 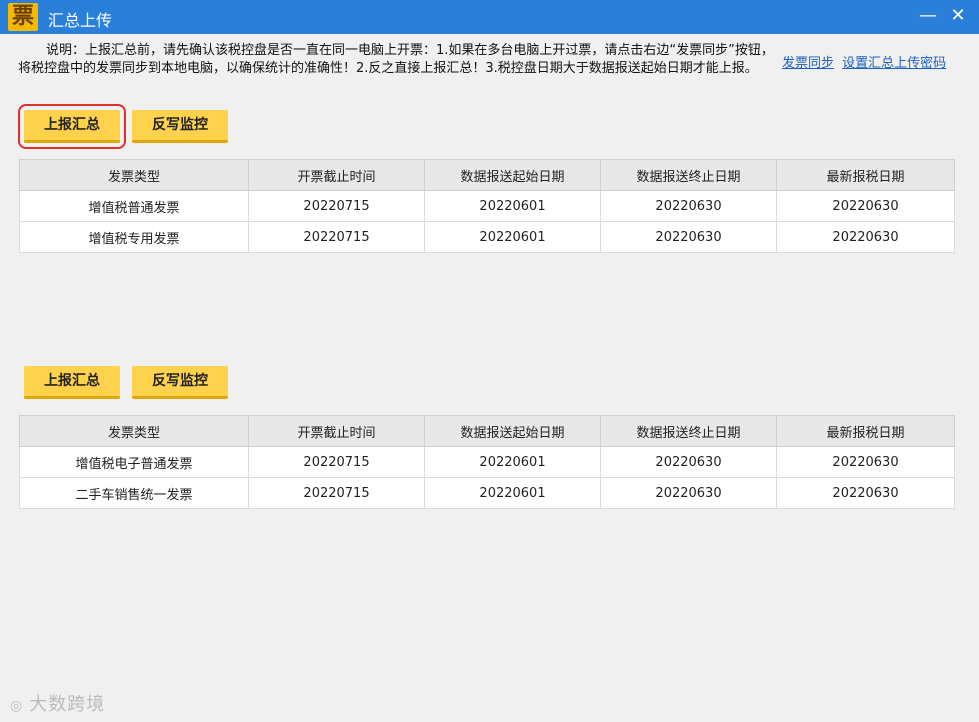 I want to click on report-summary-button-1: 上报汇总, so click(x=72, y=126).